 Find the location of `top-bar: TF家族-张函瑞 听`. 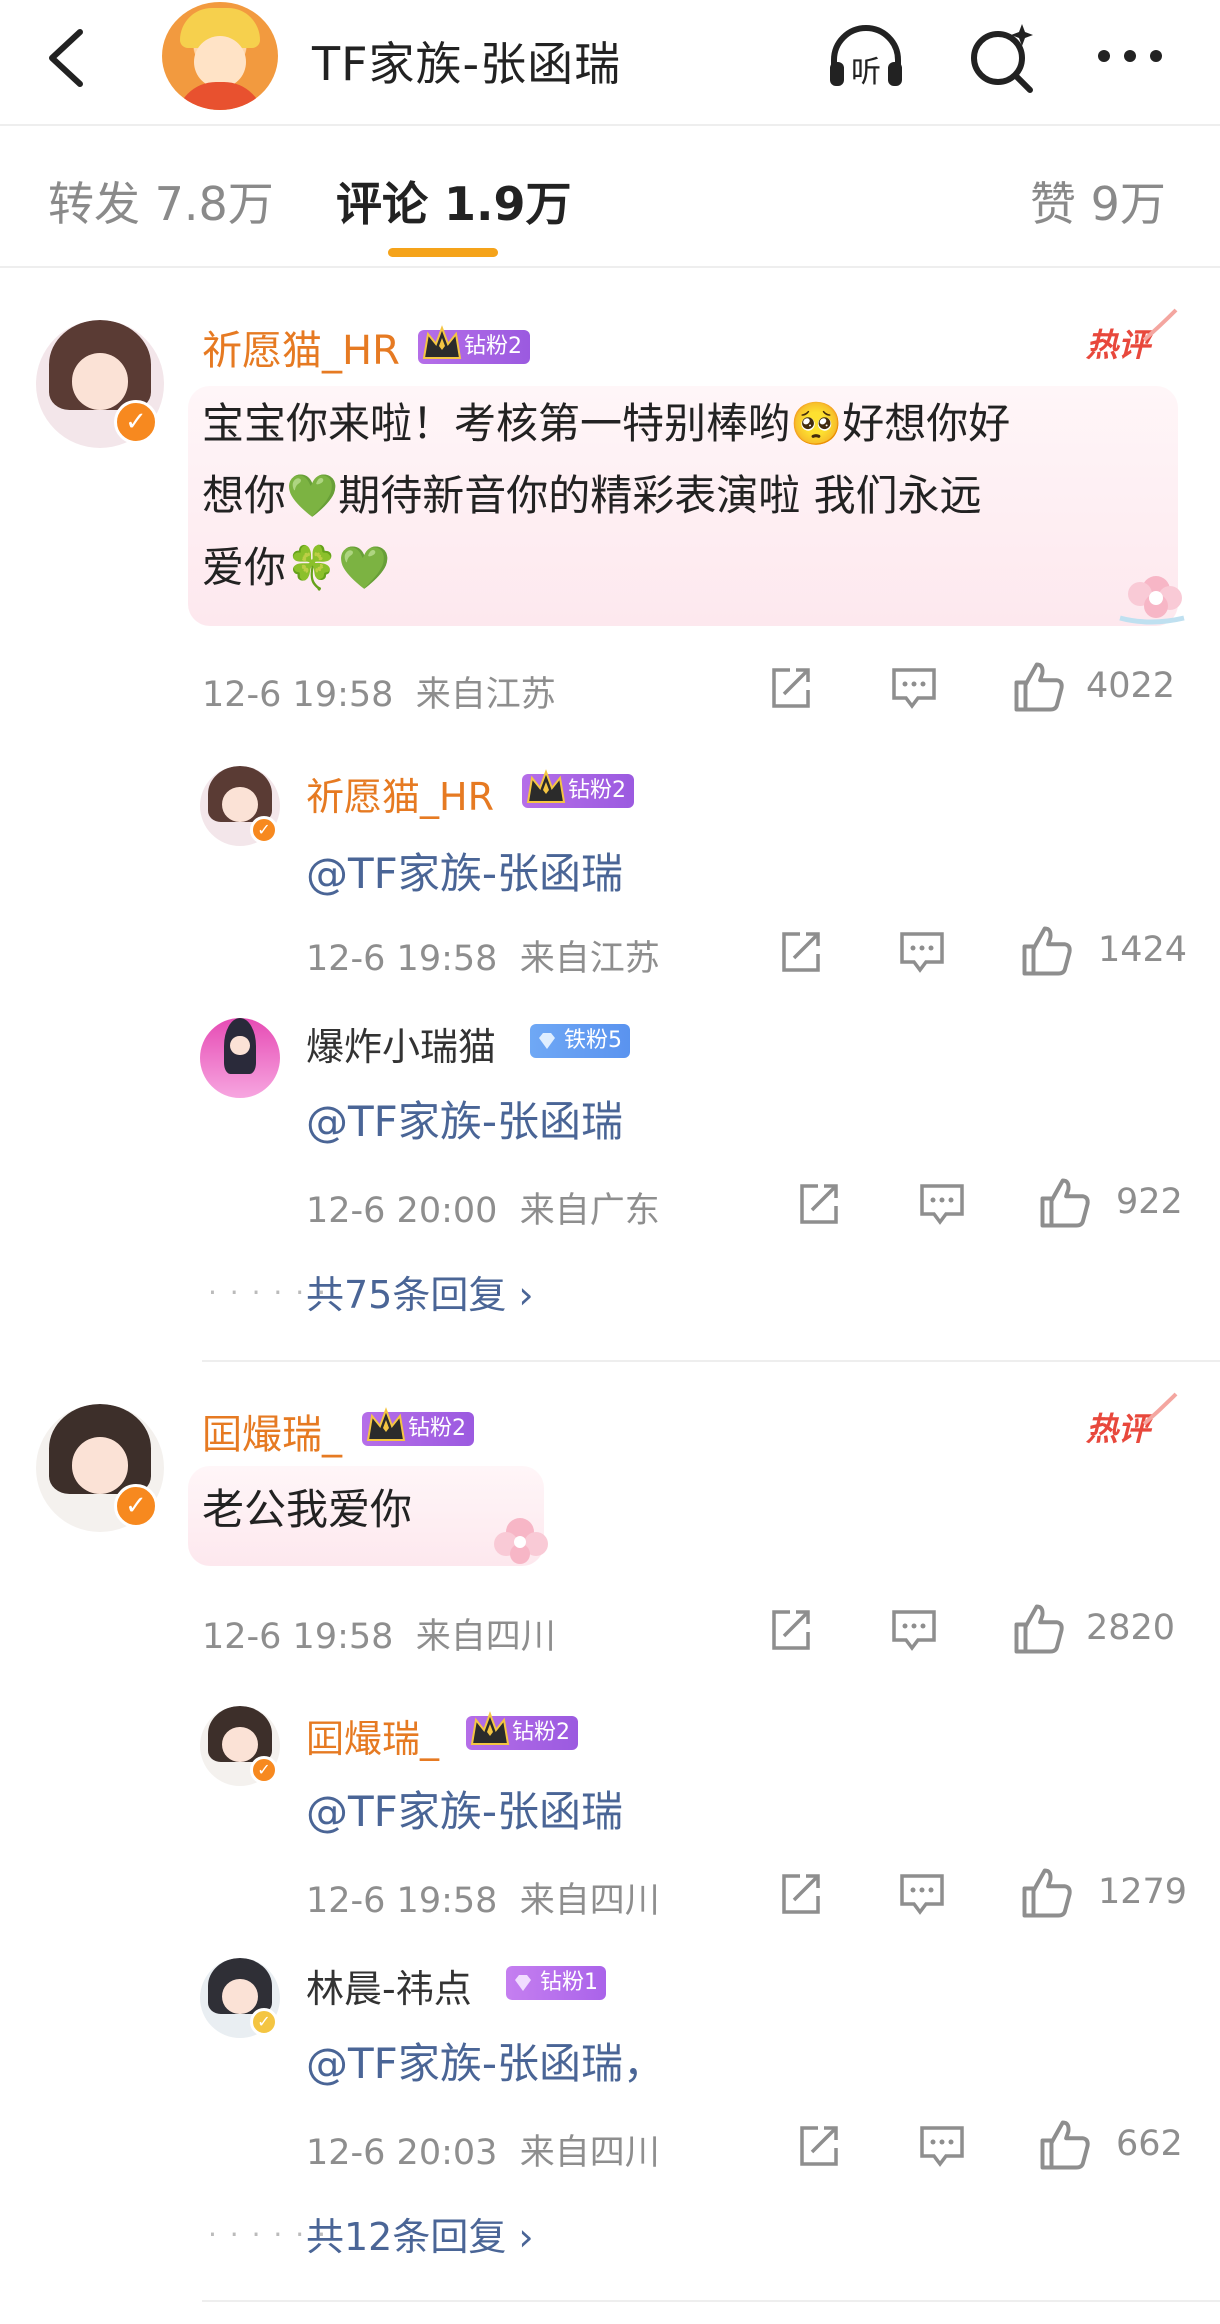

top-bar: TF家族-张函瑞 听 is located at coordinates (610, 60).